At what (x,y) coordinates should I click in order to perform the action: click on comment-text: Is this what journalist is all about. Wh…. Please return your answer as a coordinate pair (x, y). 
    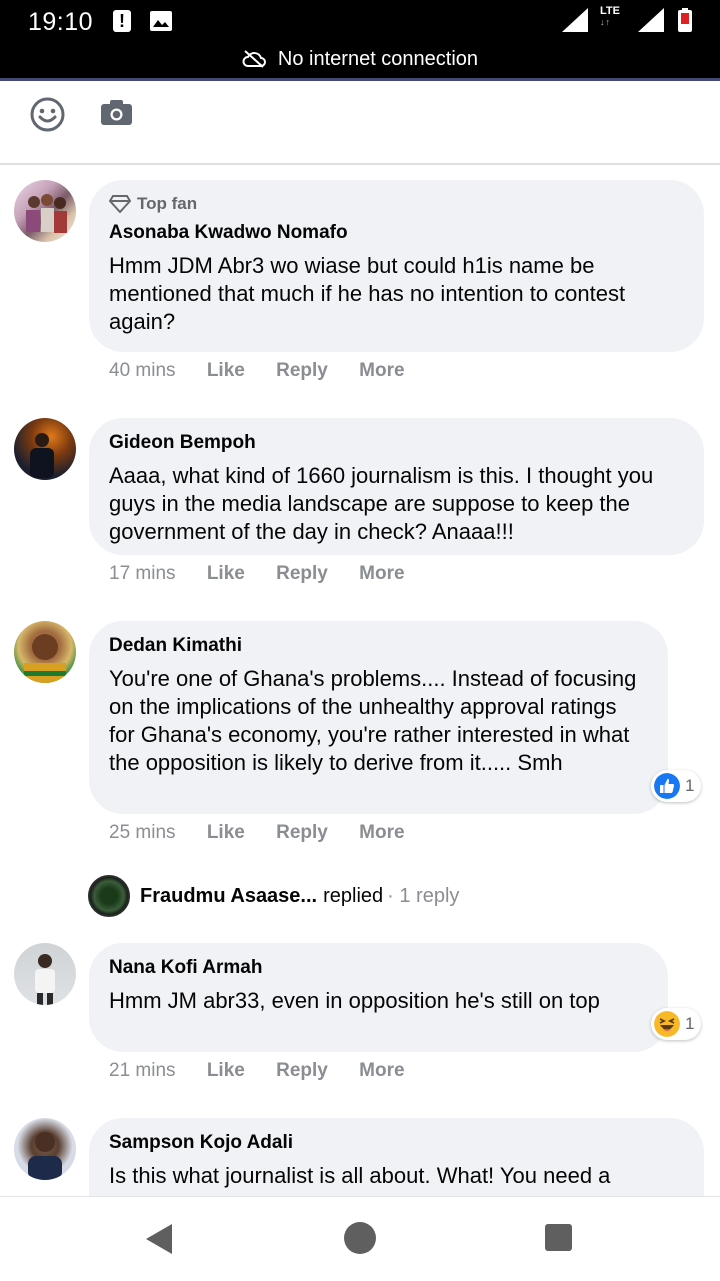
    Looking at the image, I should click on (360, 1175).